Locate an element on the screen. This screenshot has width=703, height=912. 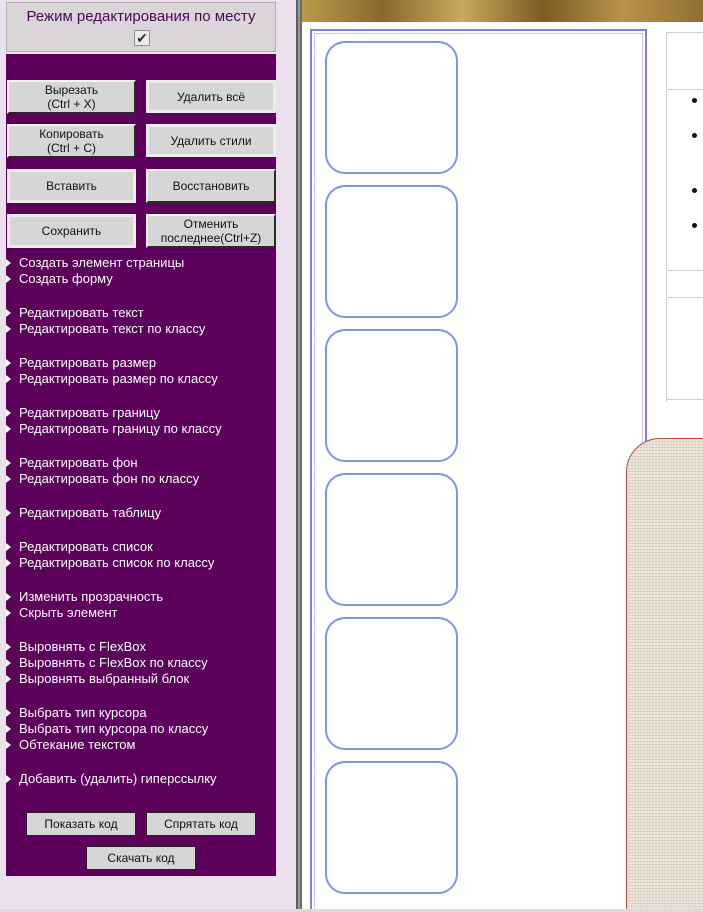
menu-item: Скрыть элемент is located at coordinates (61, 613).